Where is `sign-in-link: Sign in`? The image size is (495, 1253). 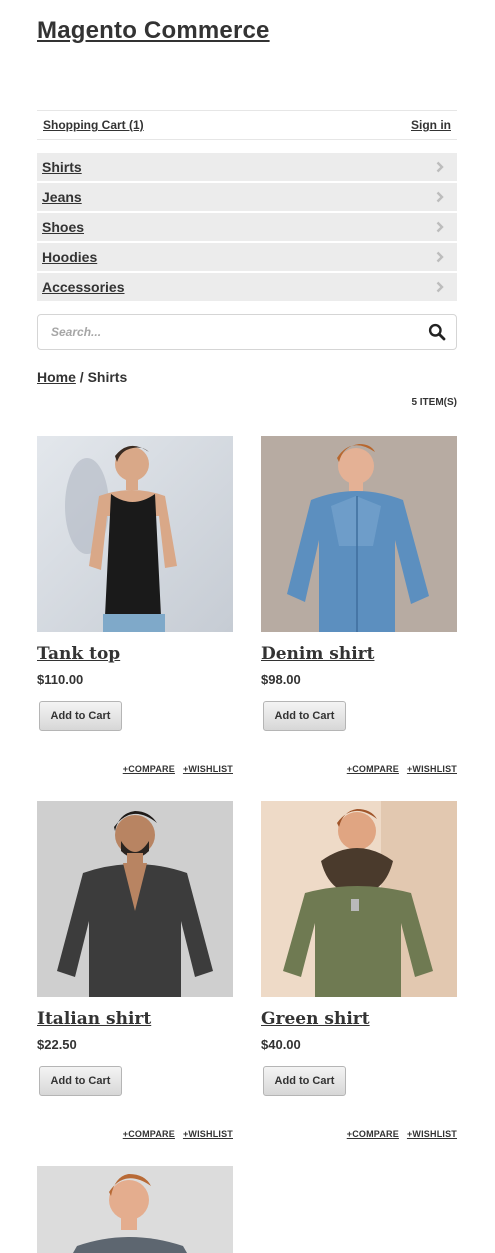 sign-in-link: Sign in is located at coordinates (431, 125).